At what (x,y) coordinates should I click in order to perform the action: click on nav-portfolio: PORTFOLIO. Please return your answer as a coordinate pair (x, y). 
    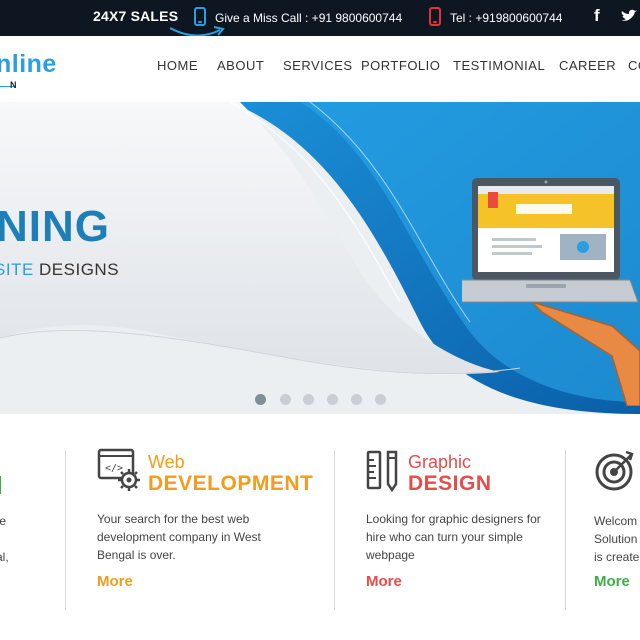
    Looking at the image, I should click on (400, 65).